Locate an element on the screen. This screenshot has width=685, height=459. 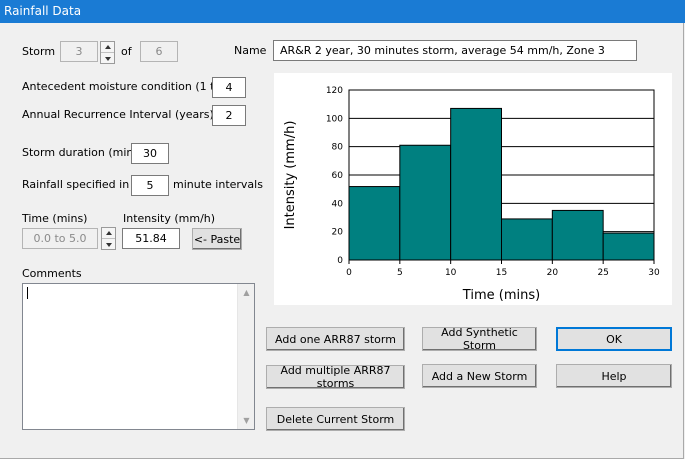
y-axis-label: Intensity (mm/h) is located at coordinates (290, 175).